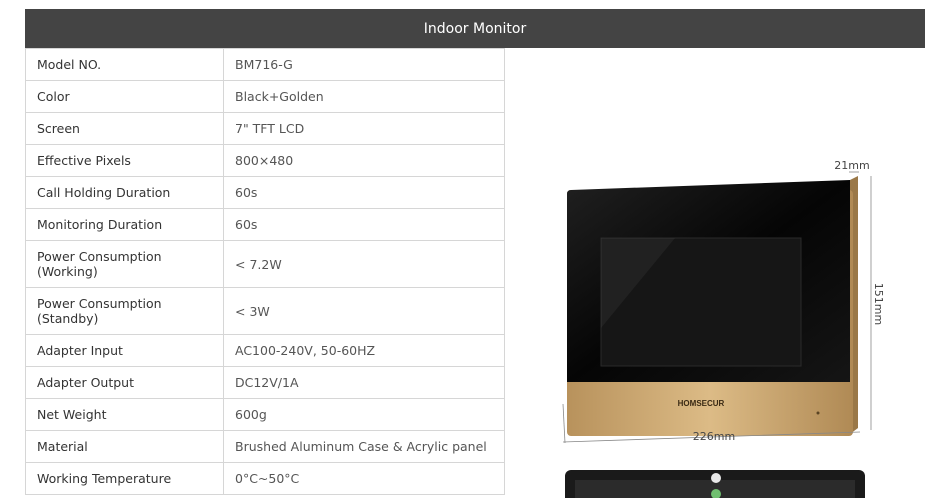  Describe the element at coordinates (124, 478) in the screenshot. I see `spec-label-temperature: Working Temperature` at that location.